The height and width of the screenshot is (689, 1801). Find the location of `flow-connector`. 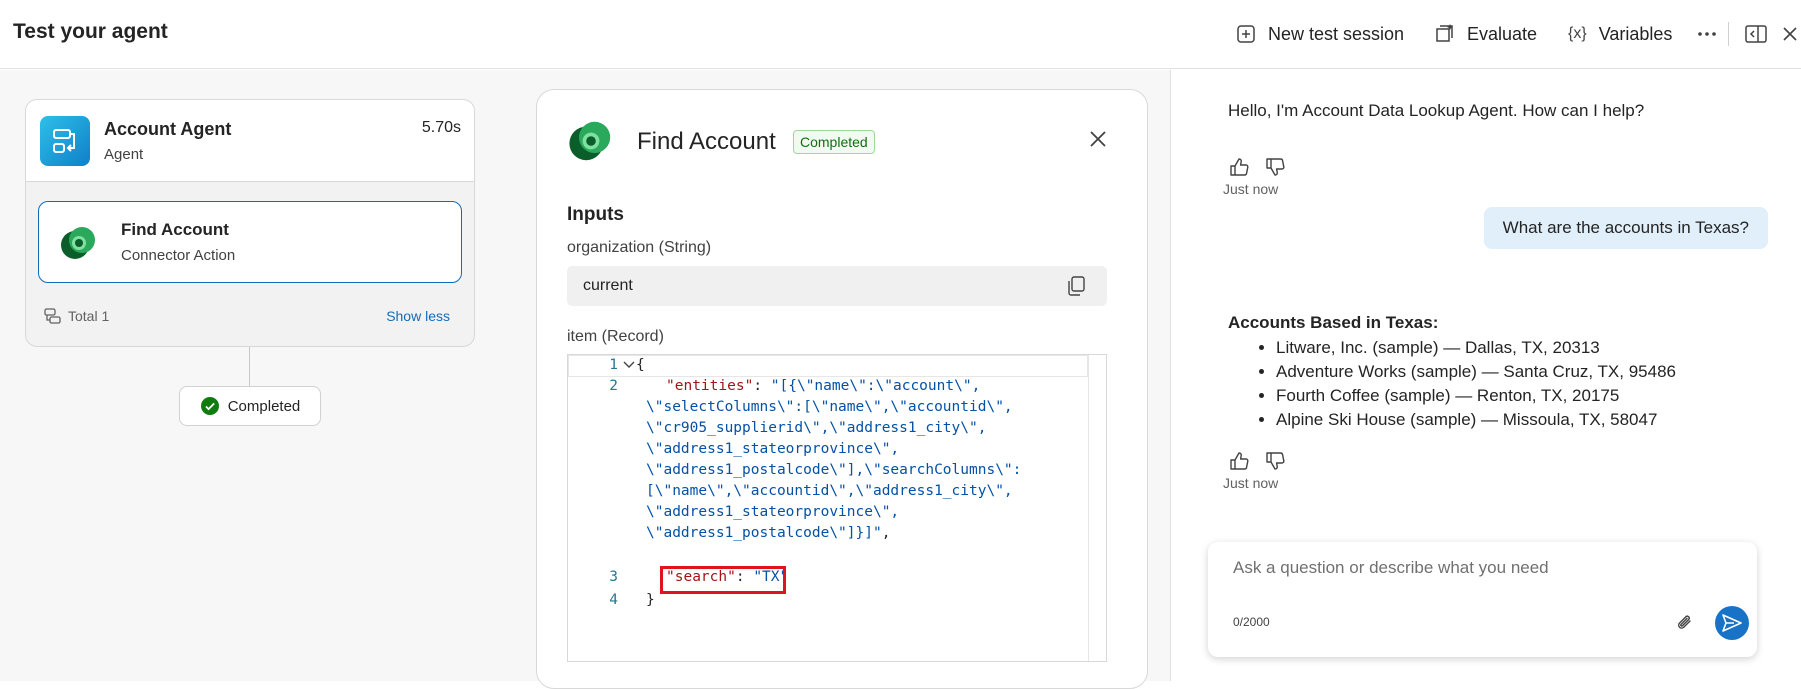

flow-connector is located at coordinates (249, 367).